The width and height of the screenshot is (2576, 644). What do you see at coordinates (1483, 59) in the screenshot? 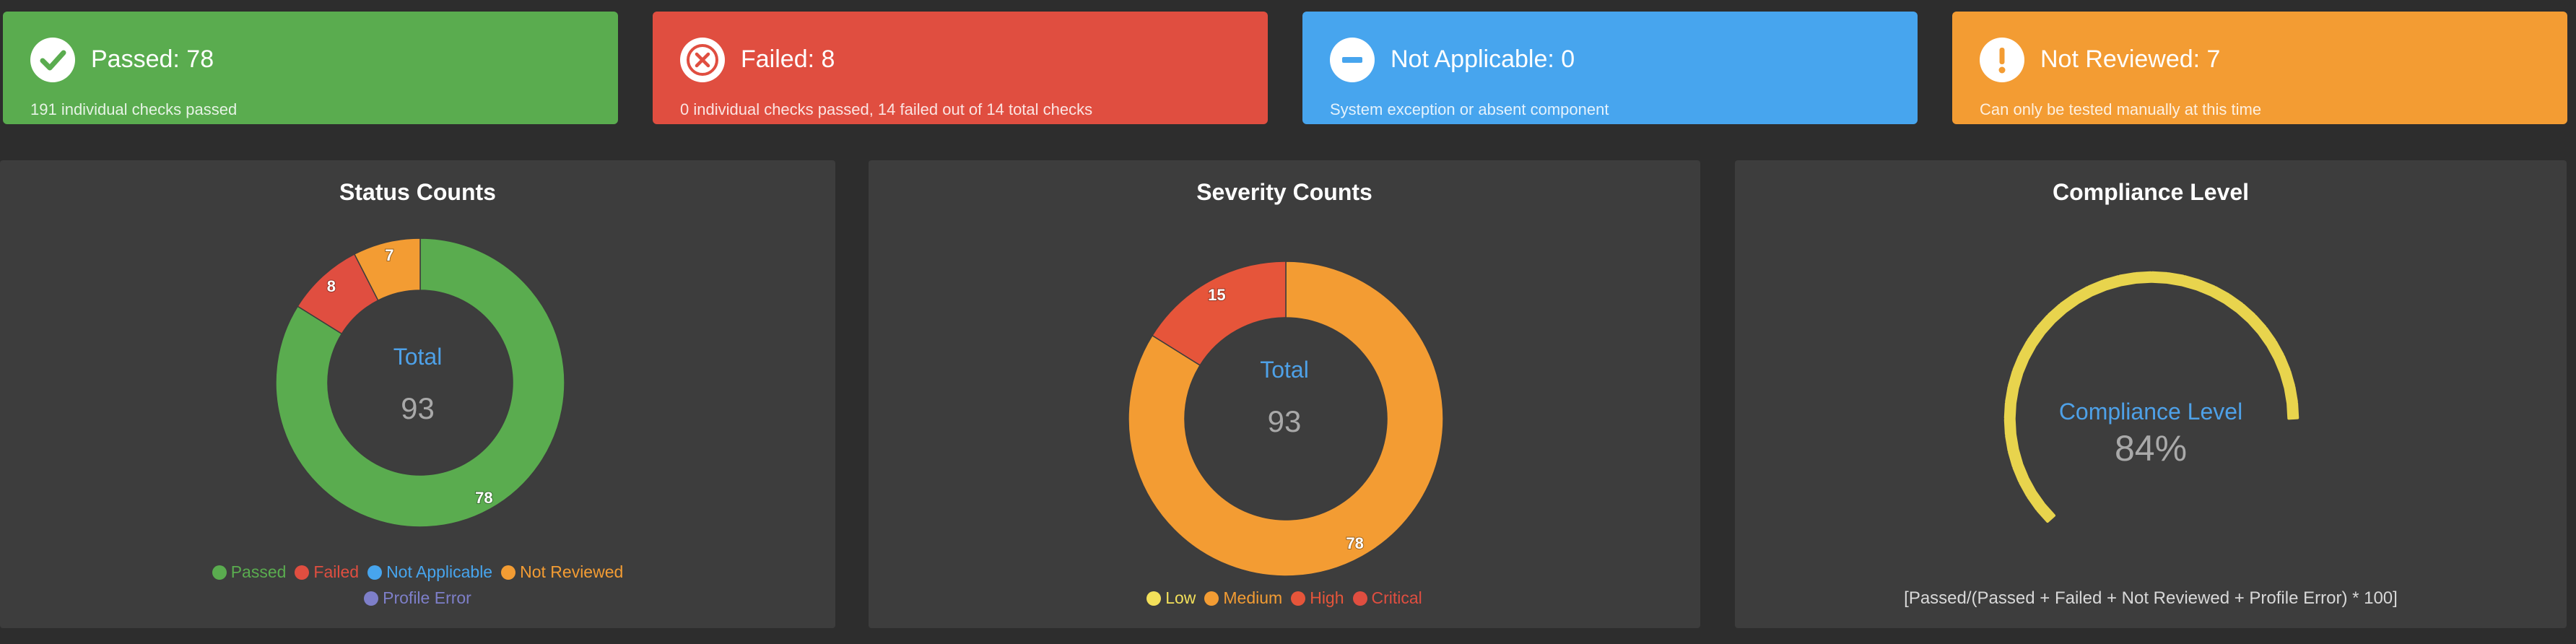
I see `not-applicable-card-title: Not Applicable: 0` at bounding box center [1483, 59].